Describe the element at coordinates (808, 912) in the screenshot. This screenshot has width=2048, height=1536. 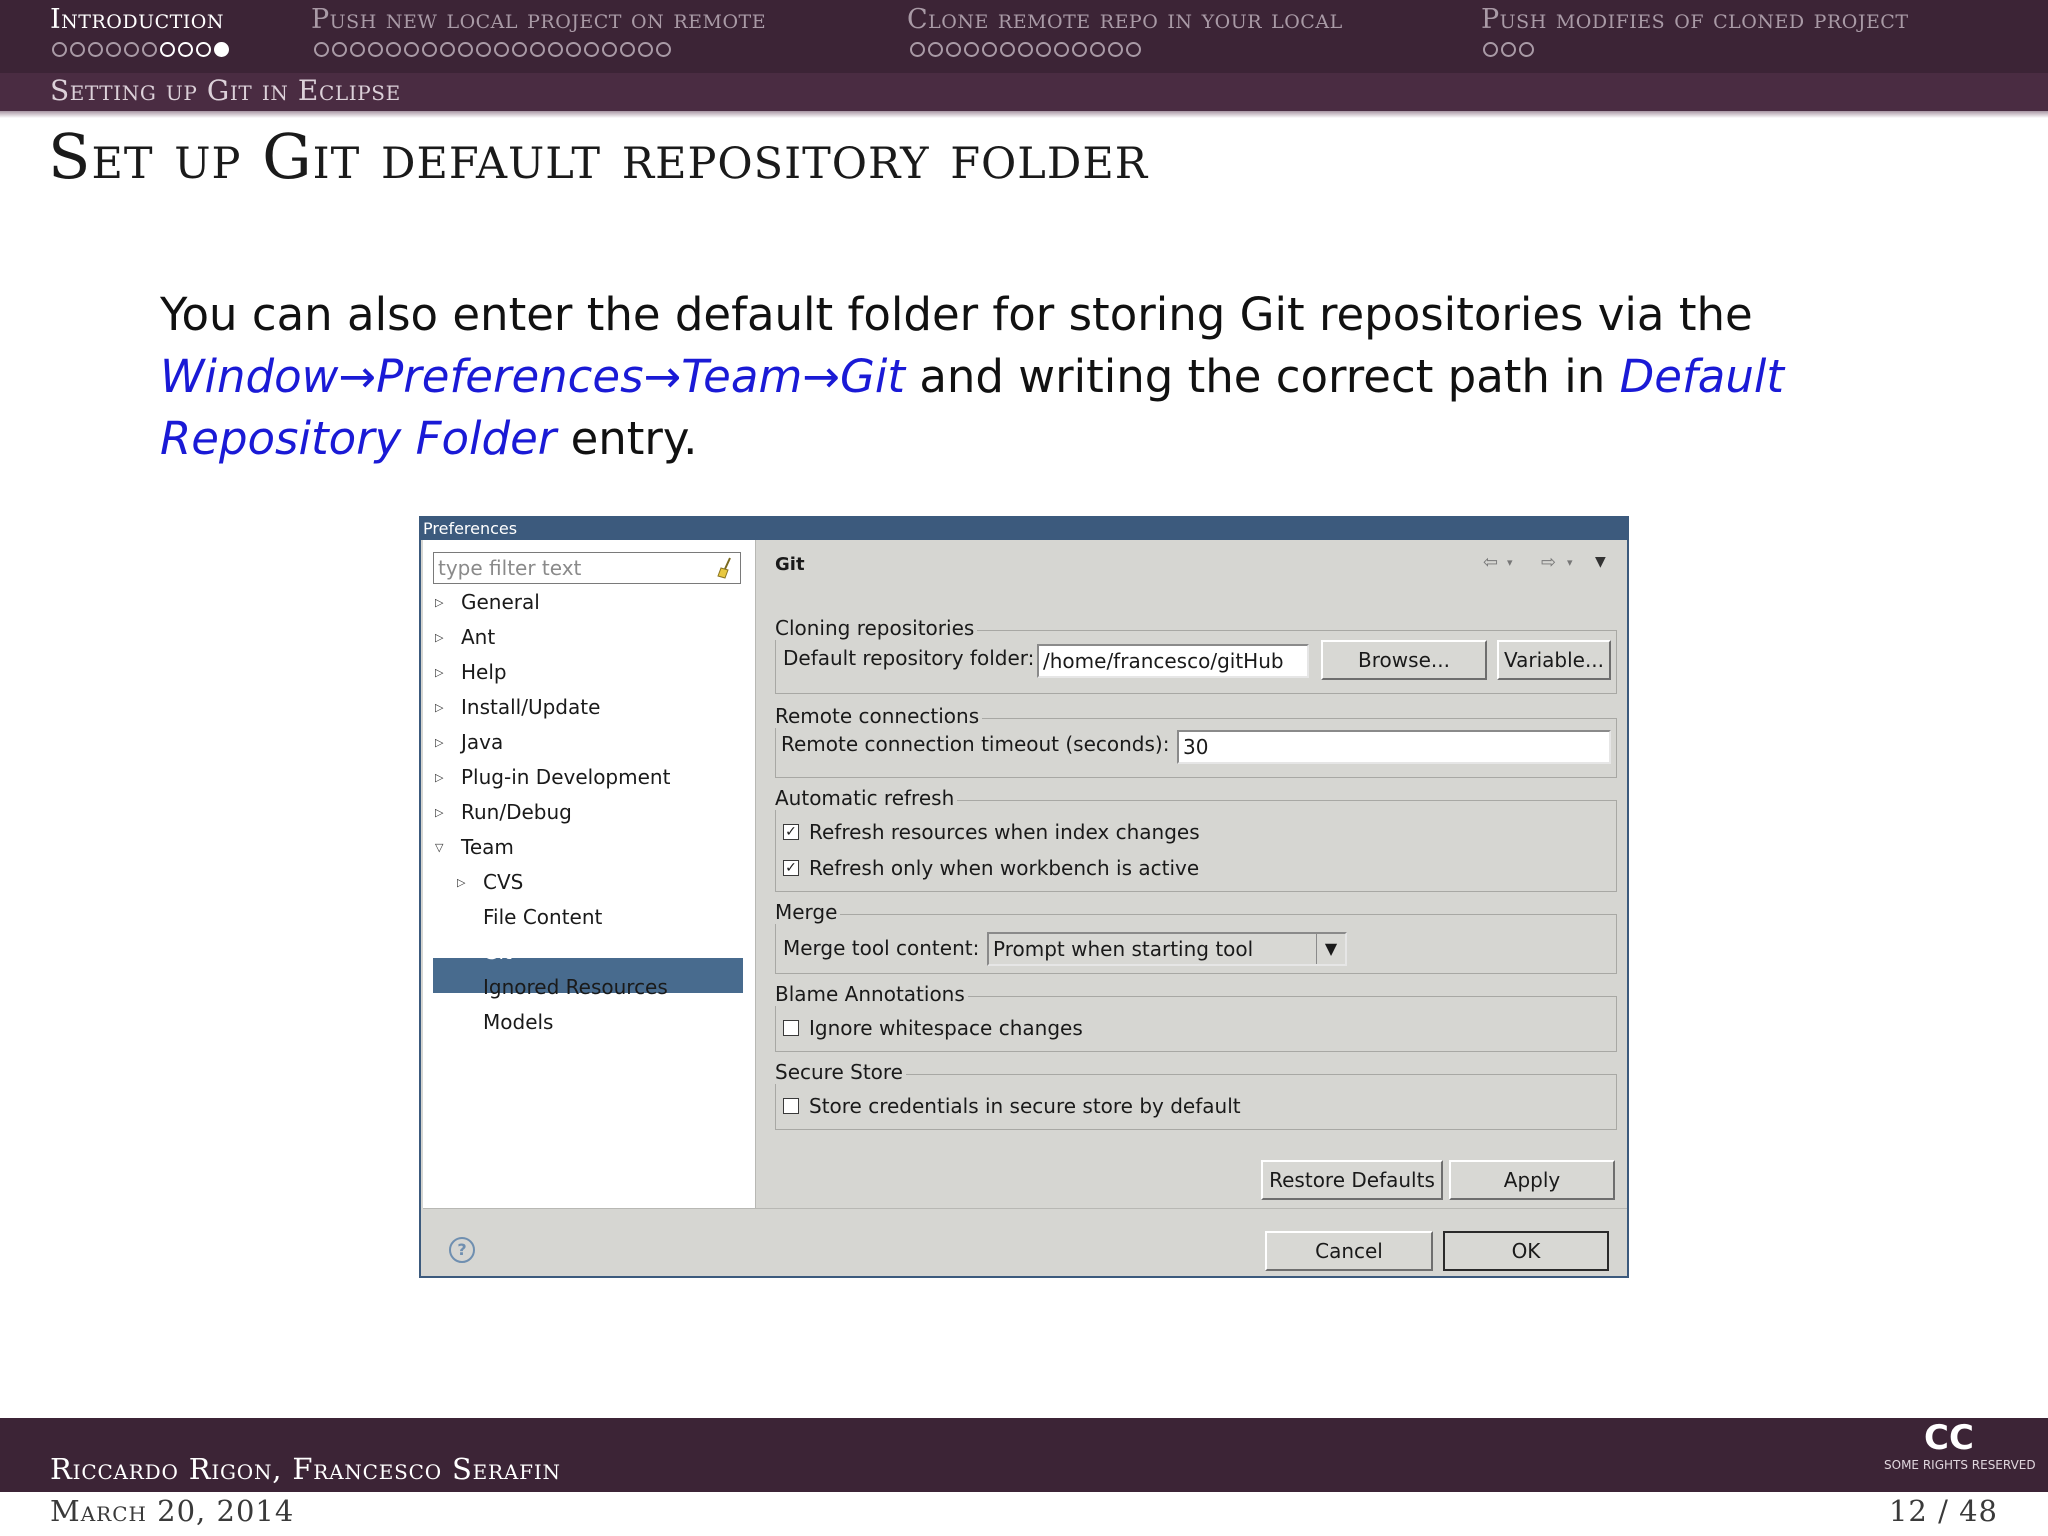
I see `merge-group-label: Merge` at that location.